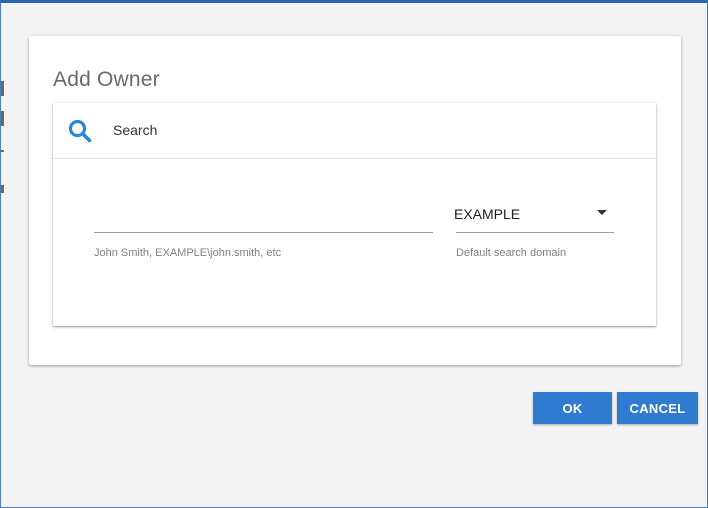 This screenshot has width=708, height=508. I want to click on domain-selected-value: EXAMPLE, so click(487, 214).